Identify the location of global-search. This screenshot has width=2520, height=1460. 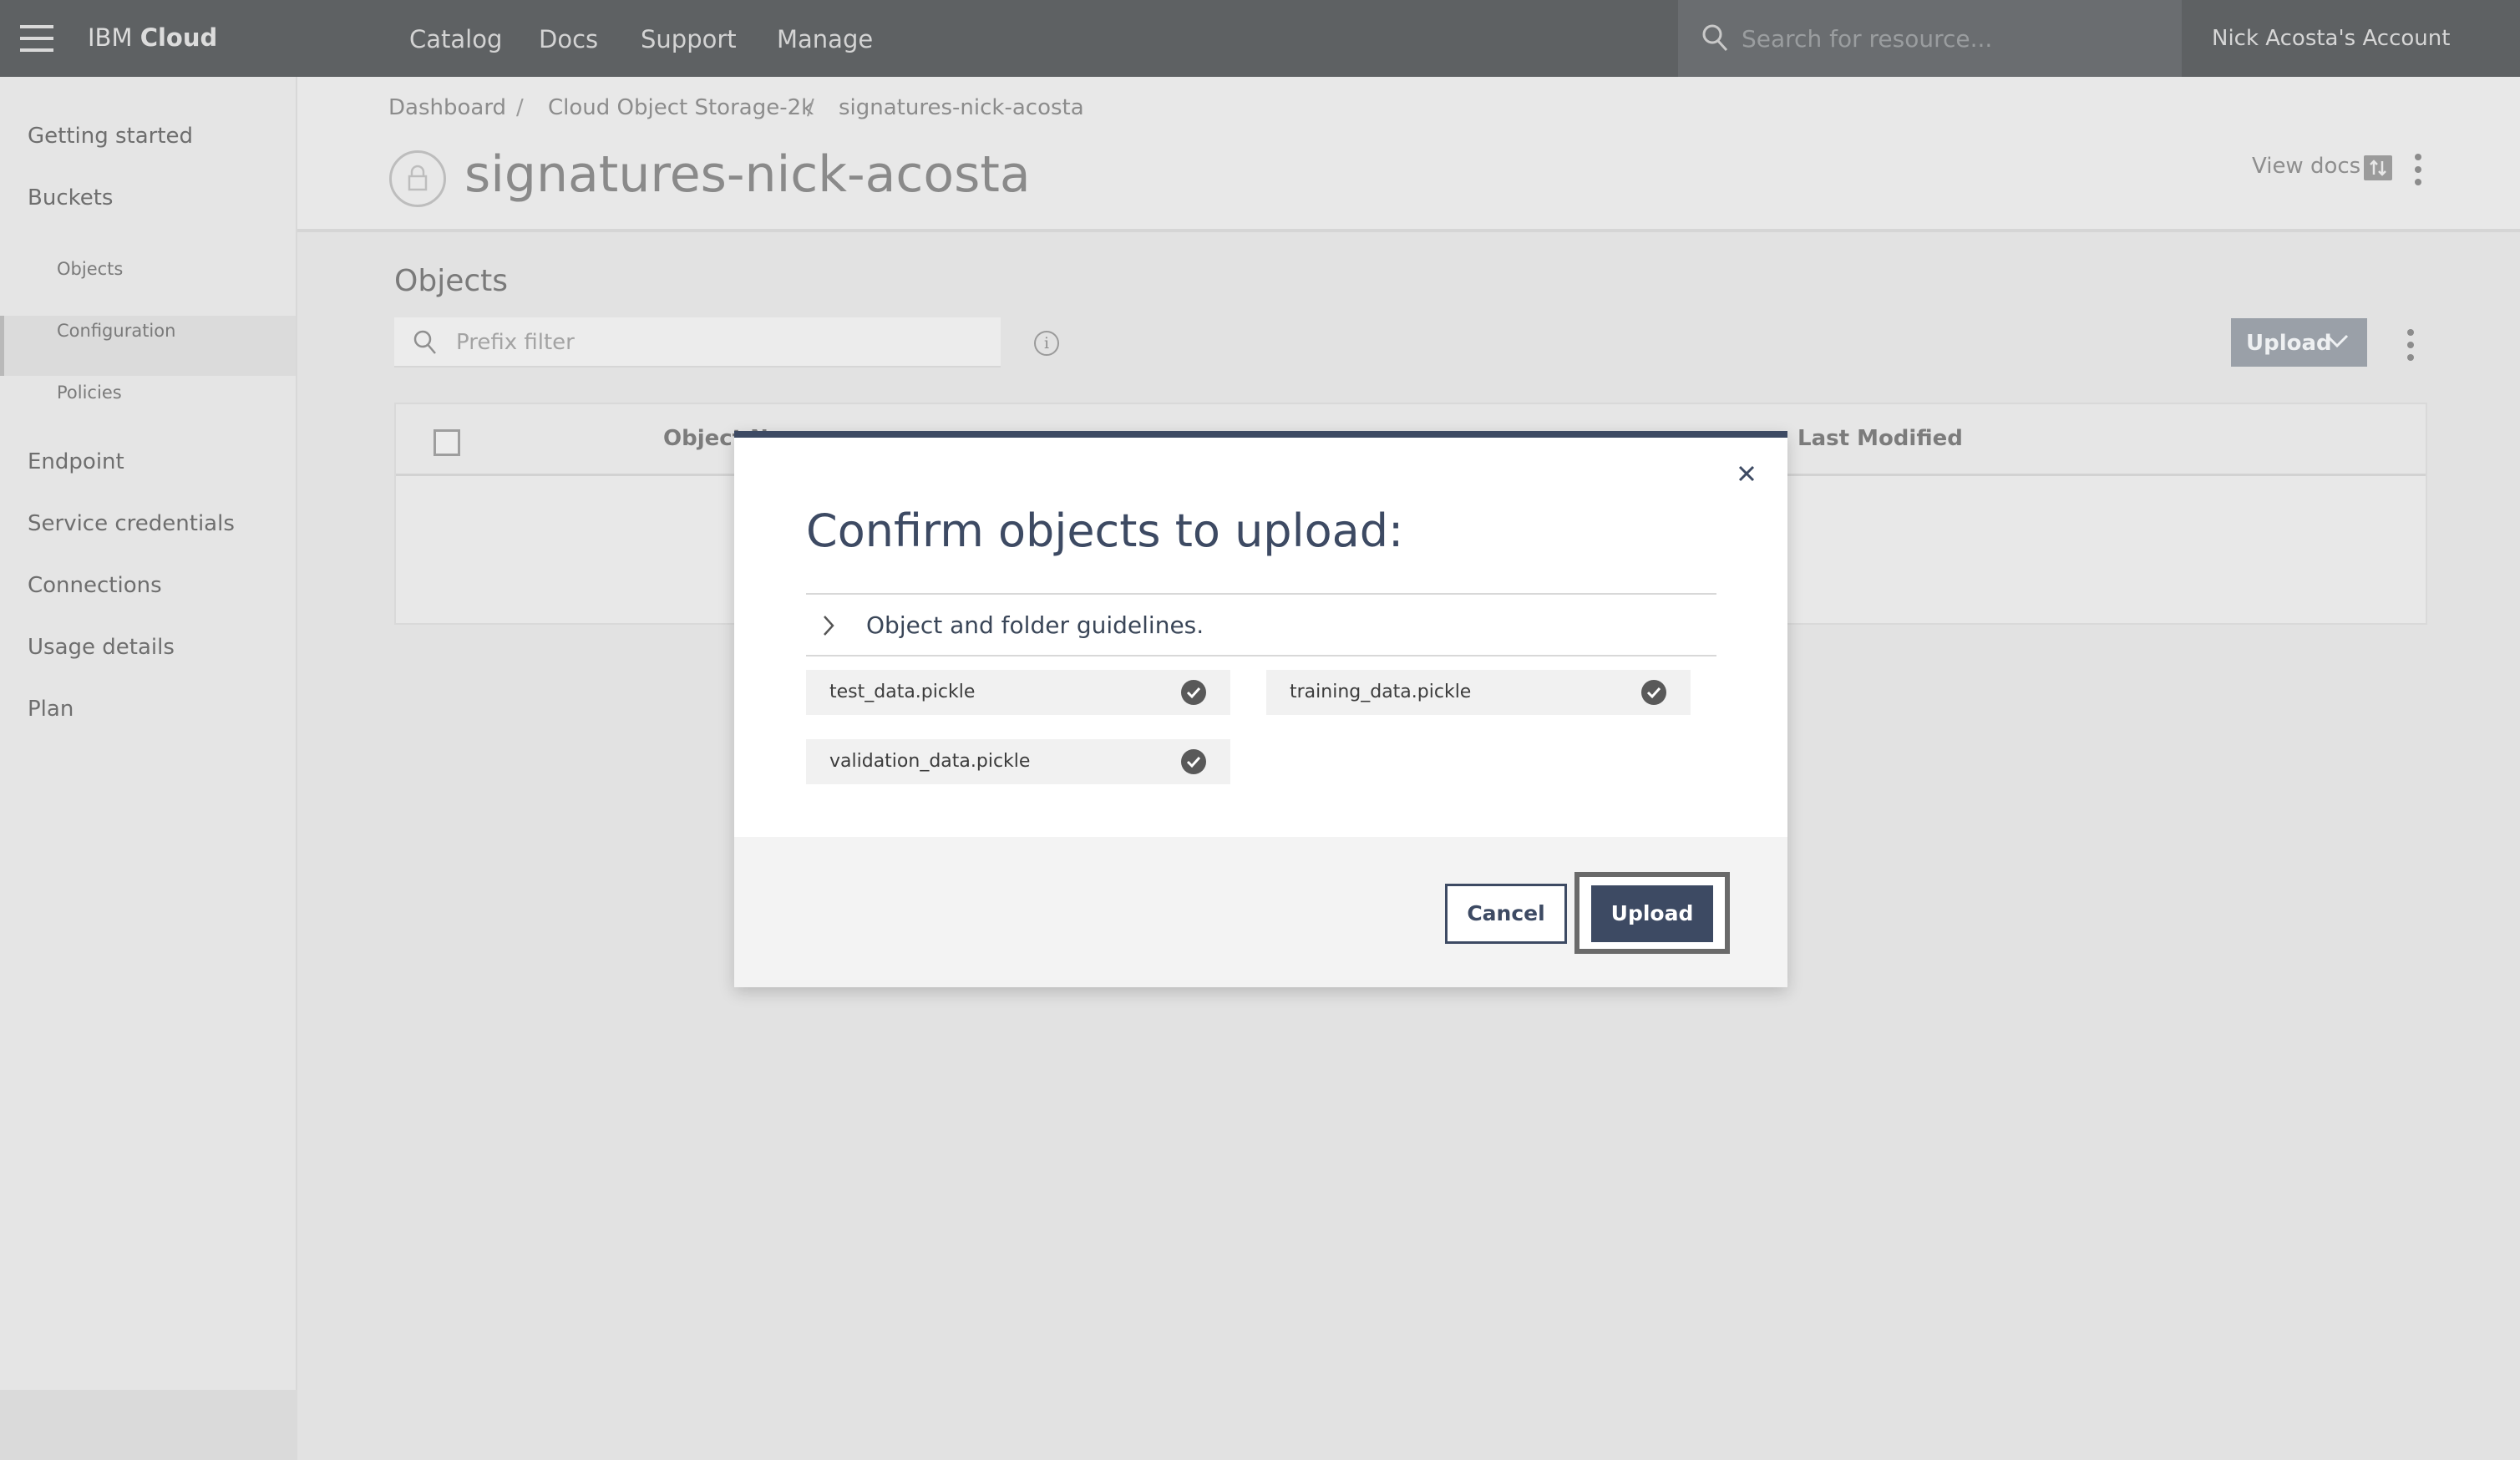
(1930, 38).